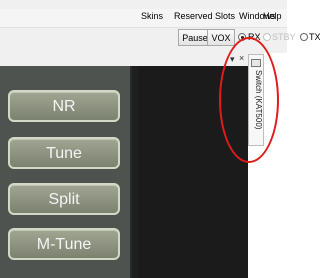 The height and width of the screenshot is (278, 320). I want to click on nr-button: NR, so click(64, 106).